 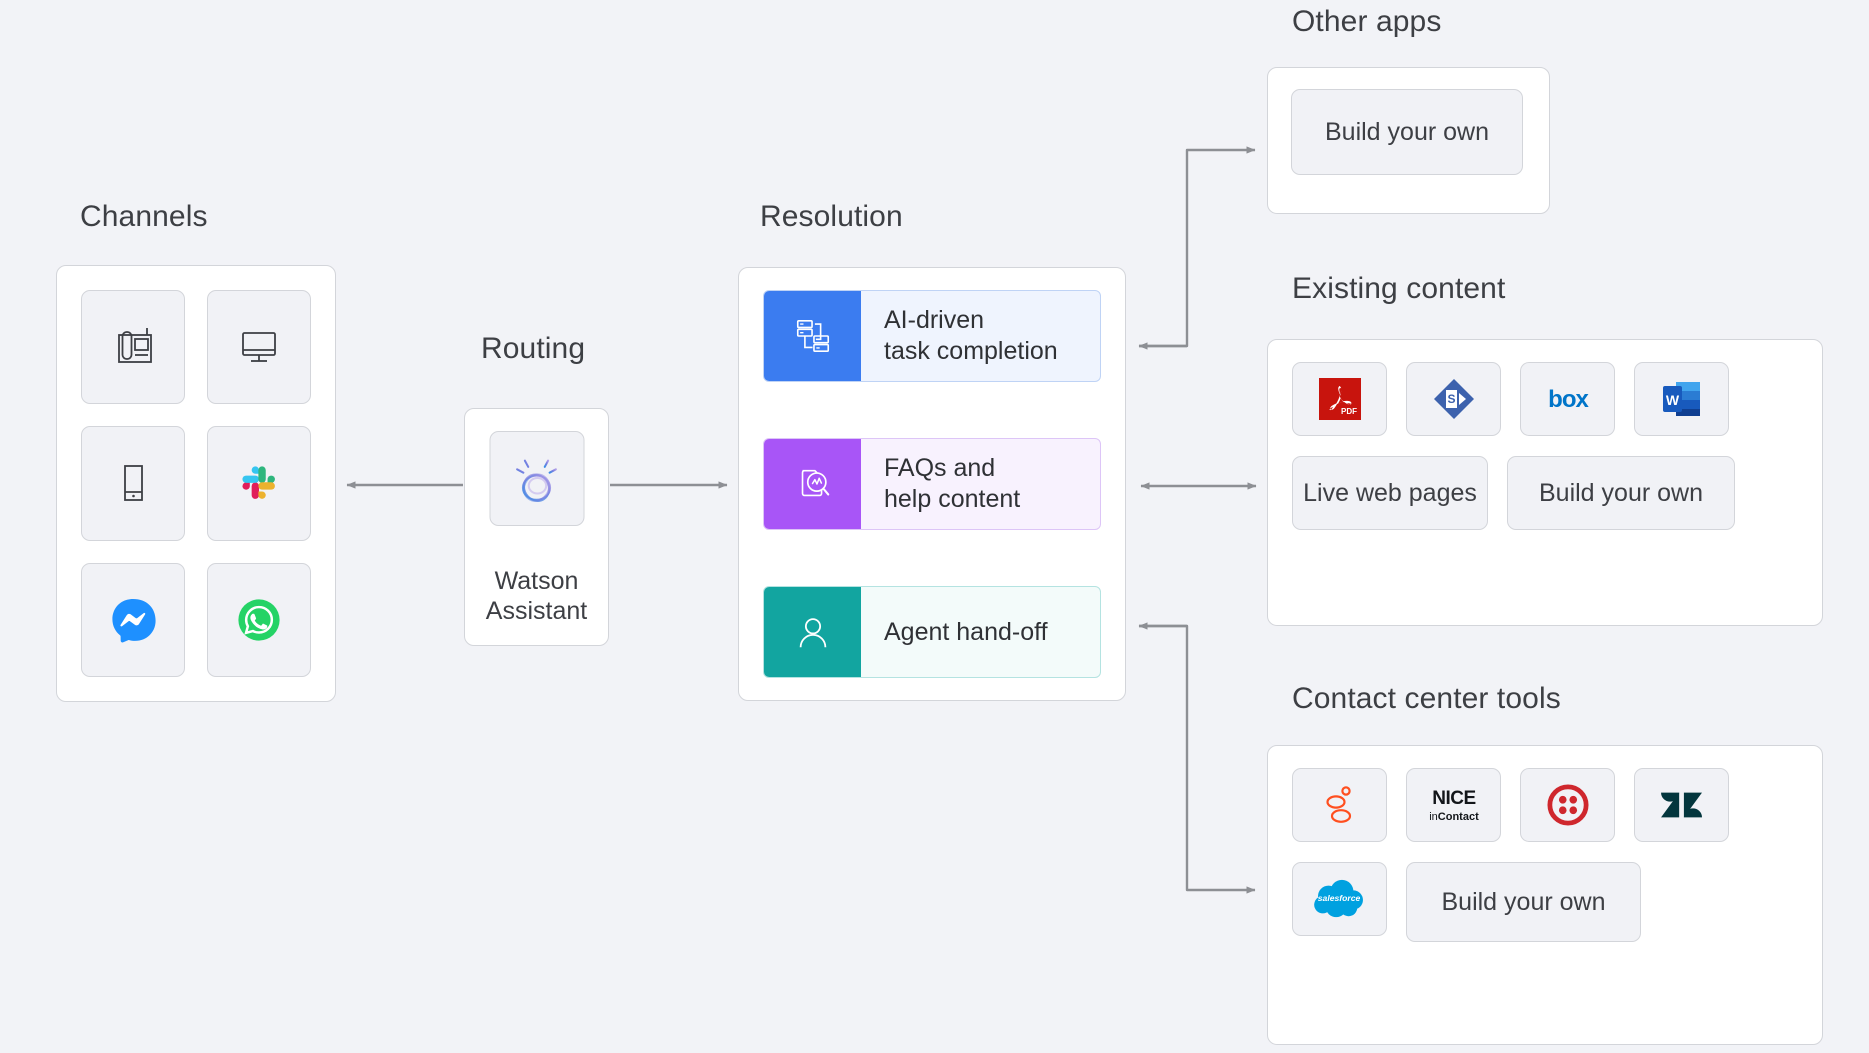 What do you see at coordinates (1451, 399) in the screenshot?
I see `svg-text: S` at bounding box center [1451, 399].